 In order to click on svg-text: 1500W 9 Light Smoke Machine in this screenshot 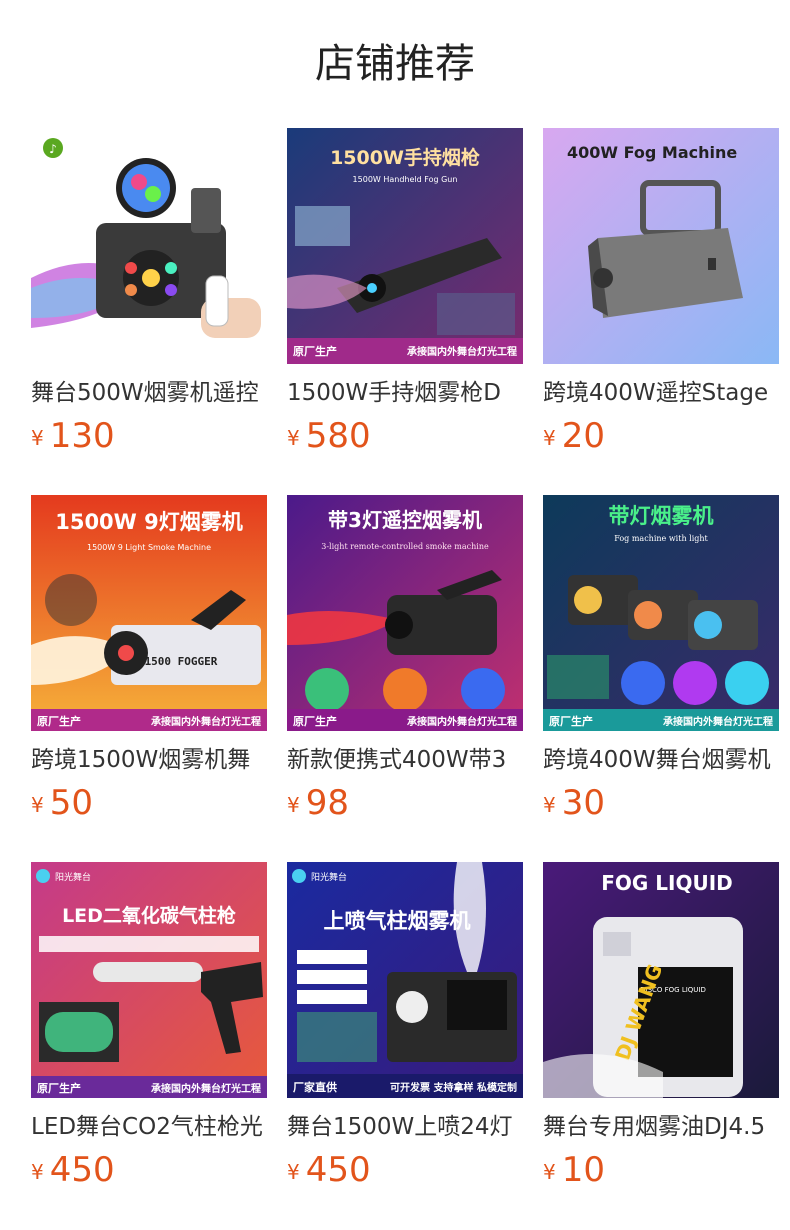, I will do `click(149, 547)`.